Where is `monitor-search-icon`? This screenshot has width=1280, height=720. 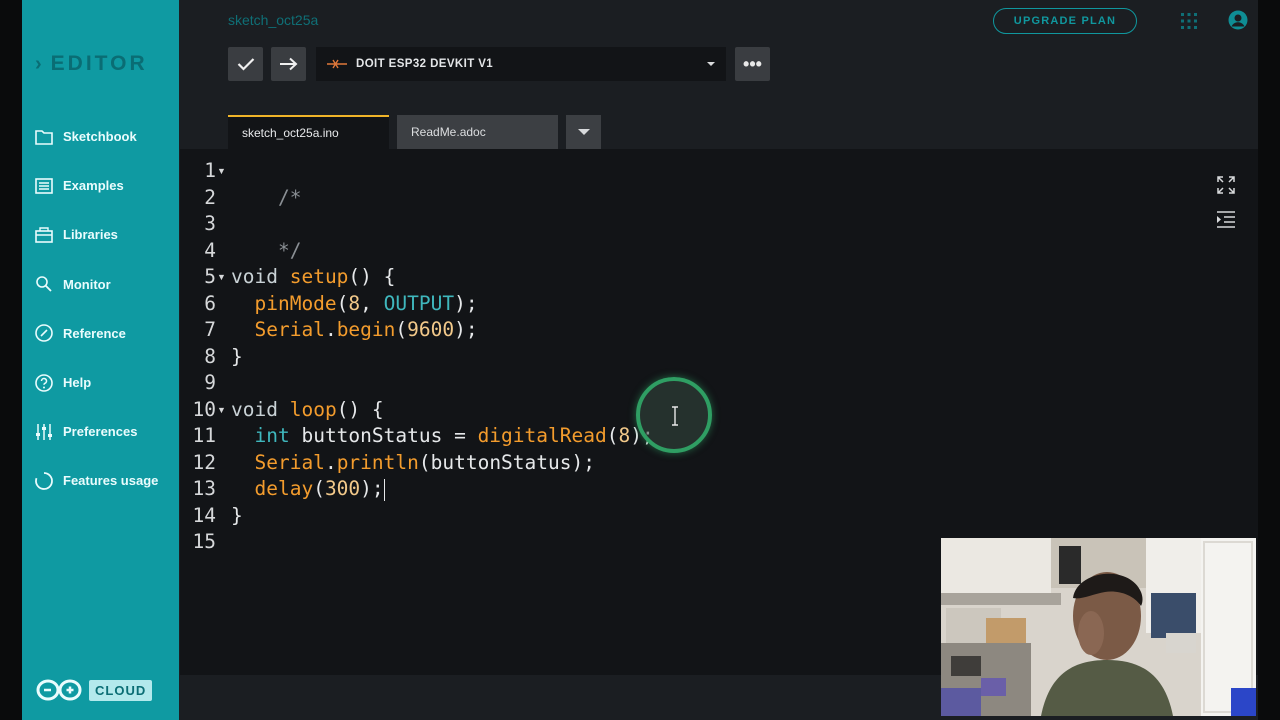 monitor-search-icon is located at coordinates (44, 284).